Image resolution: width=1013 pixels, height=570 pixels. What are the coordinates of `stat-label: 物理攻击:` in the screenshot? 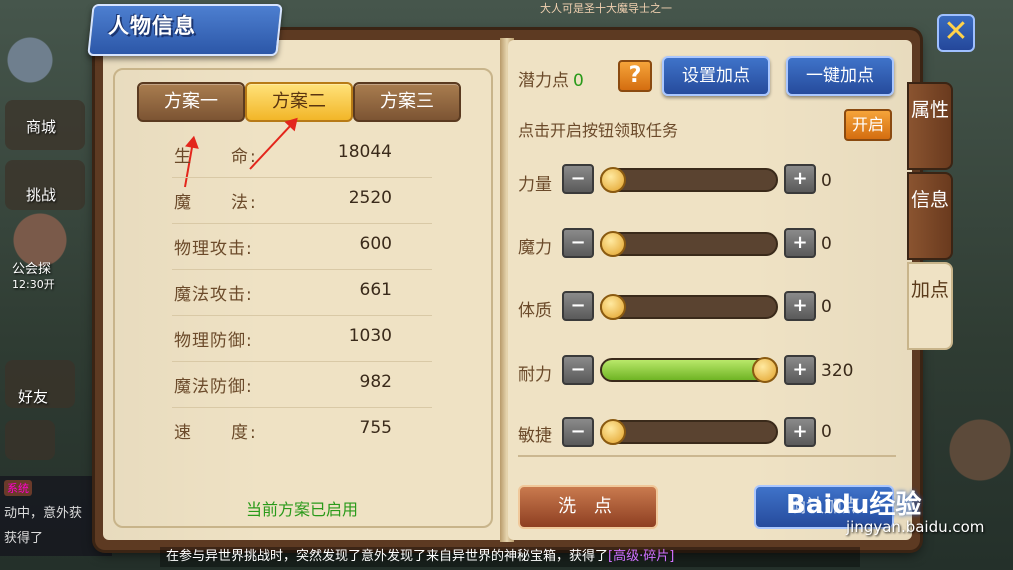 It's located at (213, 249).